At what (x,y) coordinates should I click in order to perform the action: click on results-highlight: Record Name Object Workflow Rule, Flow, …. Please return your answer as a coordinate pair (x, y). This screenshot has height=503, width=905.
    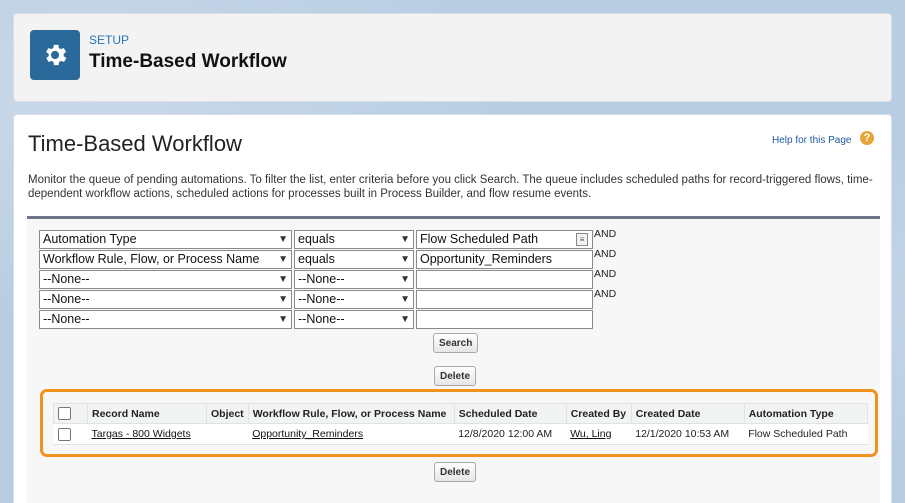
    Looking at the image, I should click on (459, 423).